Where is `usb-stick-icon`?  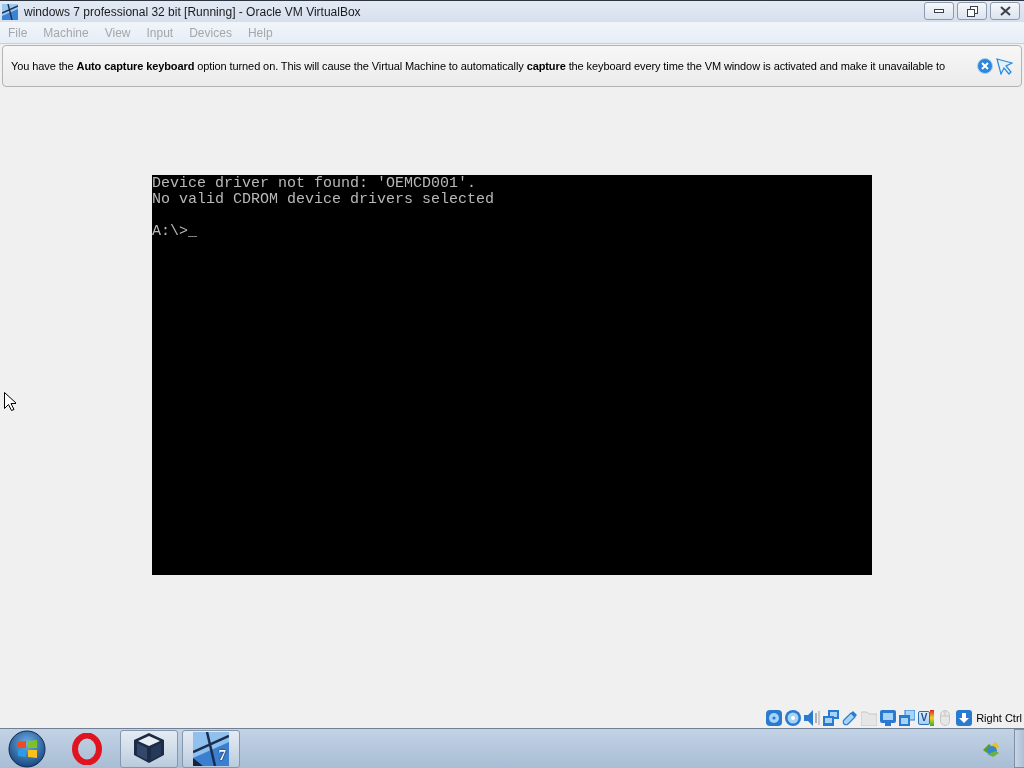
usb-stick-icon is located at coordinates (850, 718).